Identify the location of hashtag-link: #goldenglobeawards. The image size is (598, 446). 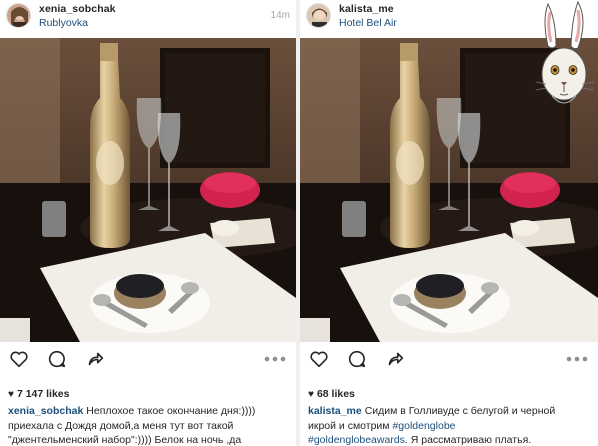
(356, 440).